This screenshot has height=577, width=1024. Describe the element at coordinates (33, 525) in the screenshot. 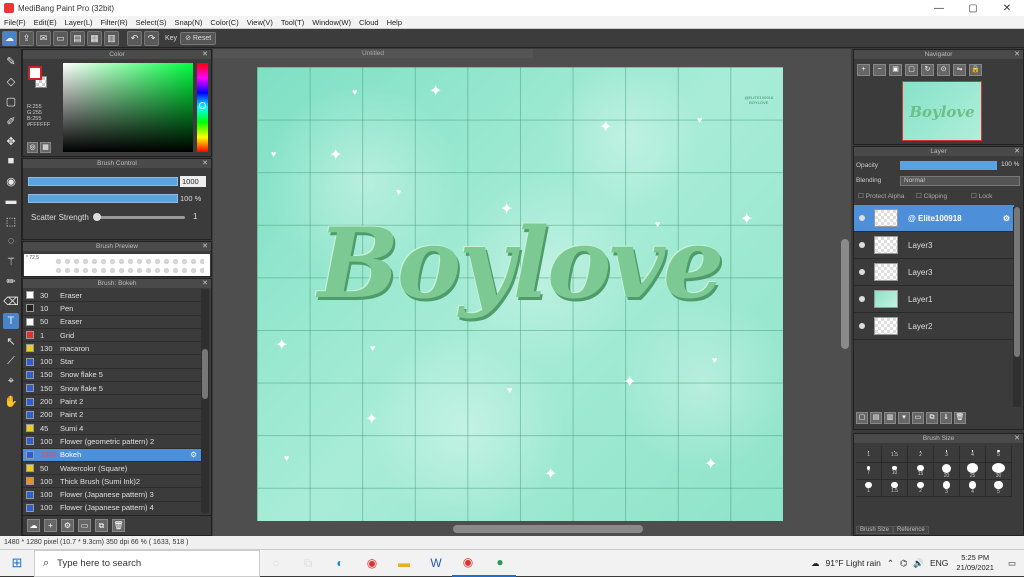

I see `brush-cloud-icon: ☁` at that location.